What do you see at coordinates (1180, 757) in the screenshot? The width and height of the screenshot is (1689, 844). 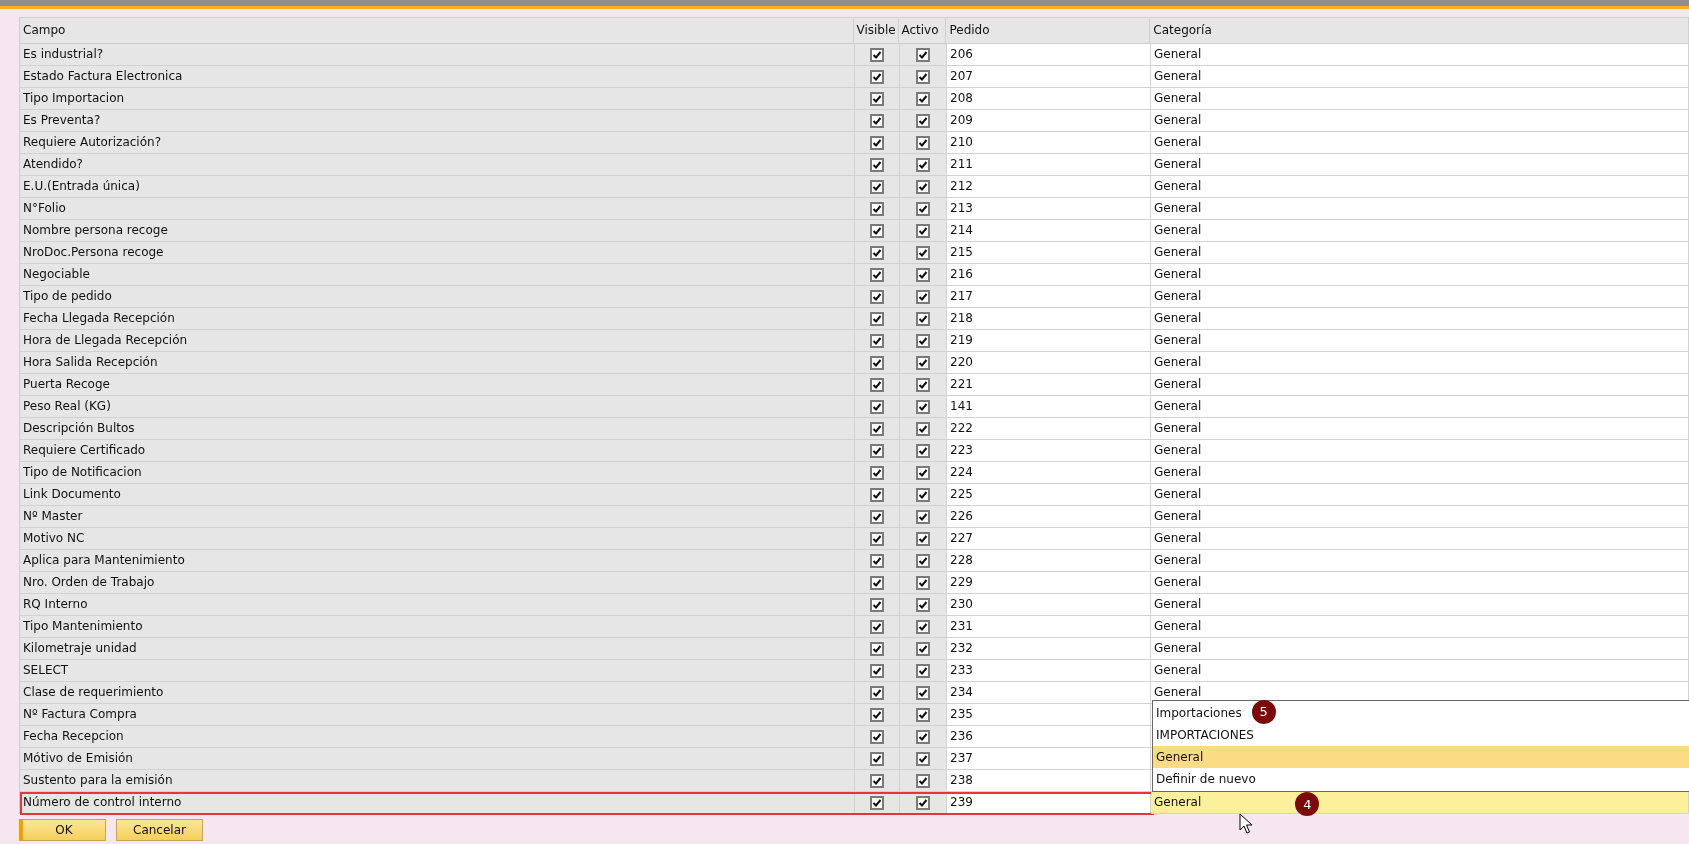 I see `dropdown-option: General` at bounding box center [1180, 757].